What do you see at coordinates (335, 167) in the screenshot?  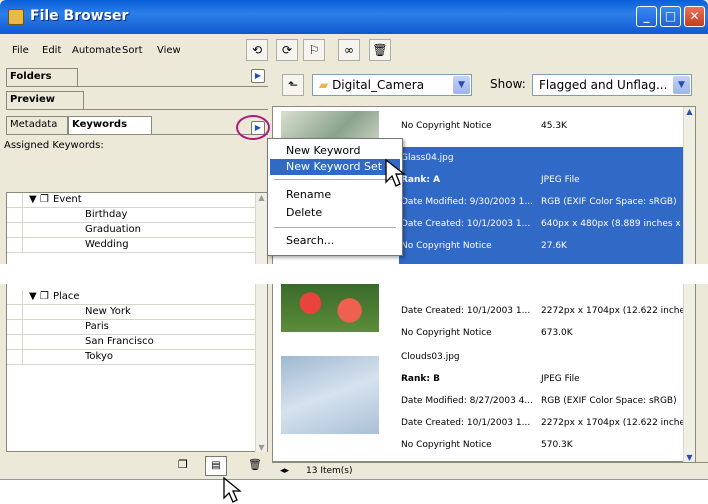 I see `menu-new-keyword-set: New Keyword Set` at bounding box center [335, 167].